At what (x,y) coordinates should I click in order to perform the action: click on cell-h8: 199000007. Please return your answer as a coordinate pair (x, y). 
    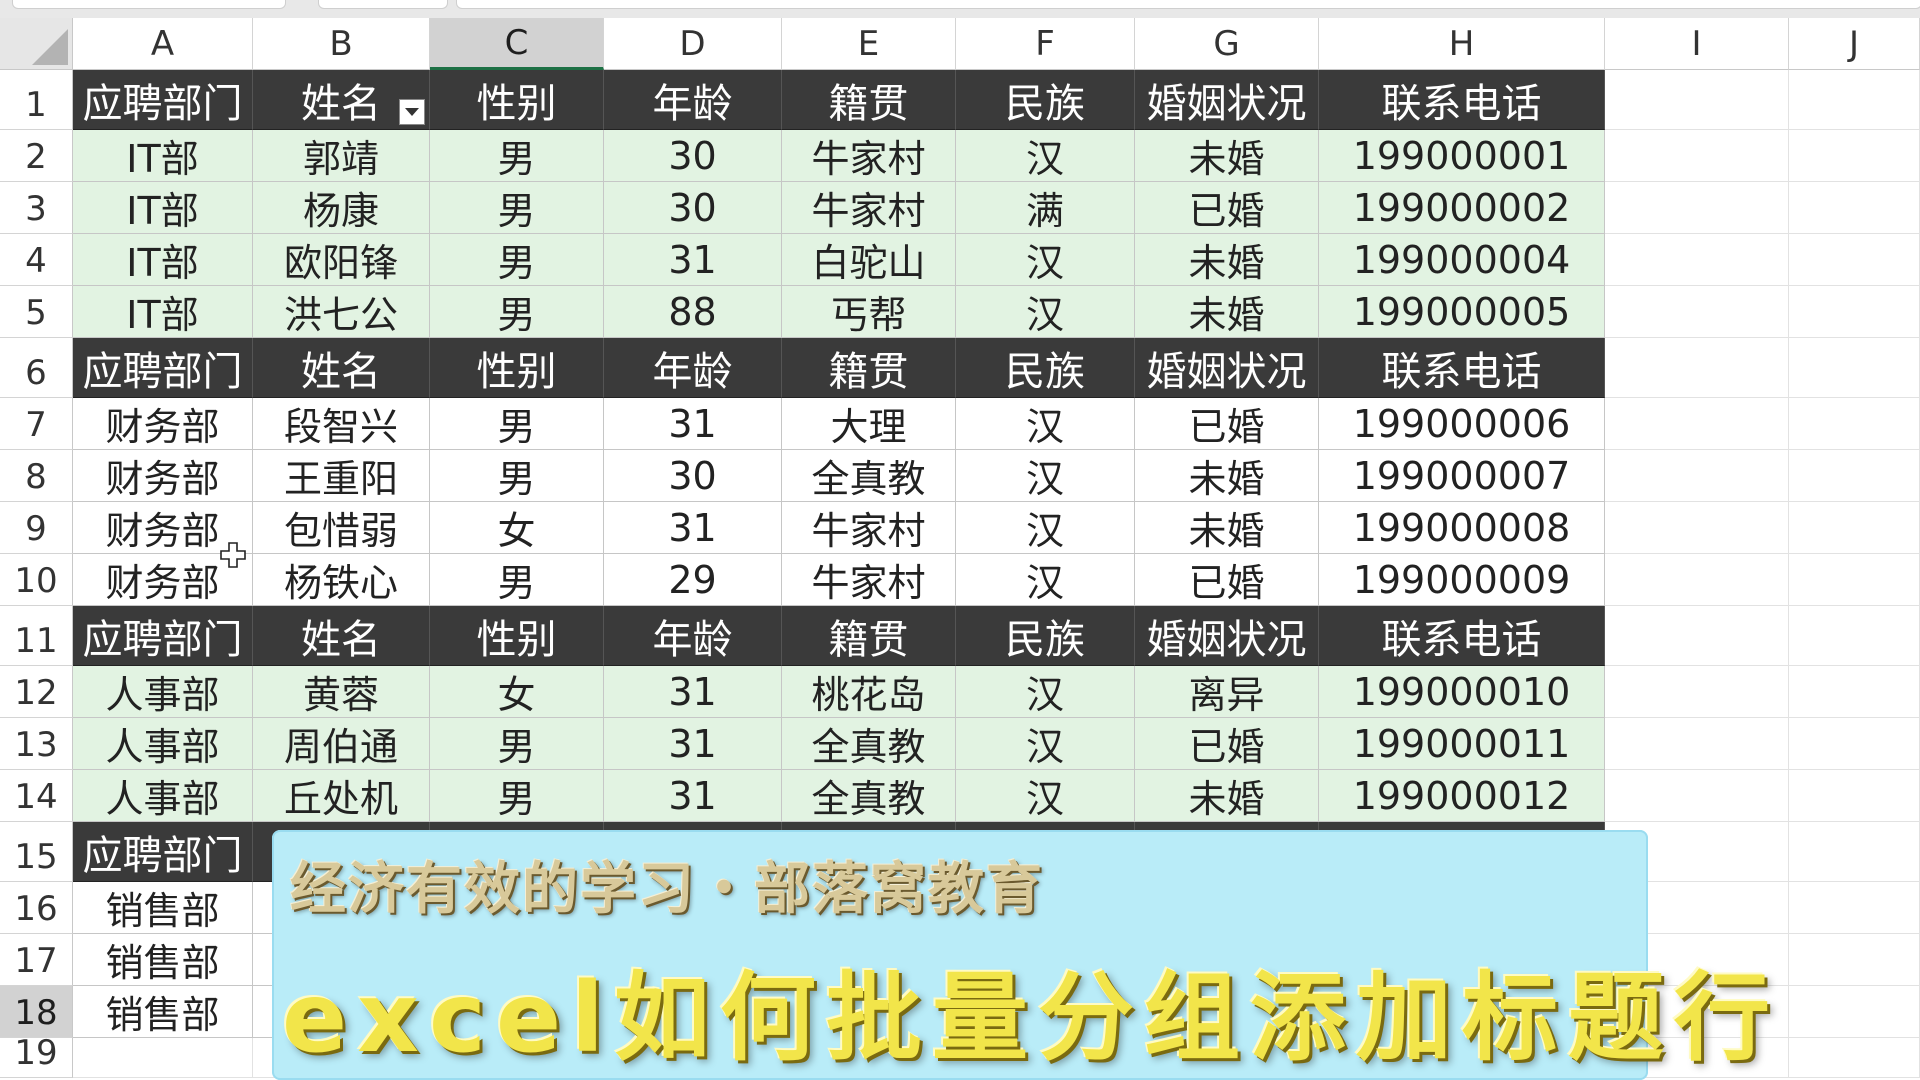
    Looking at the image, I should click on (1462, 476).